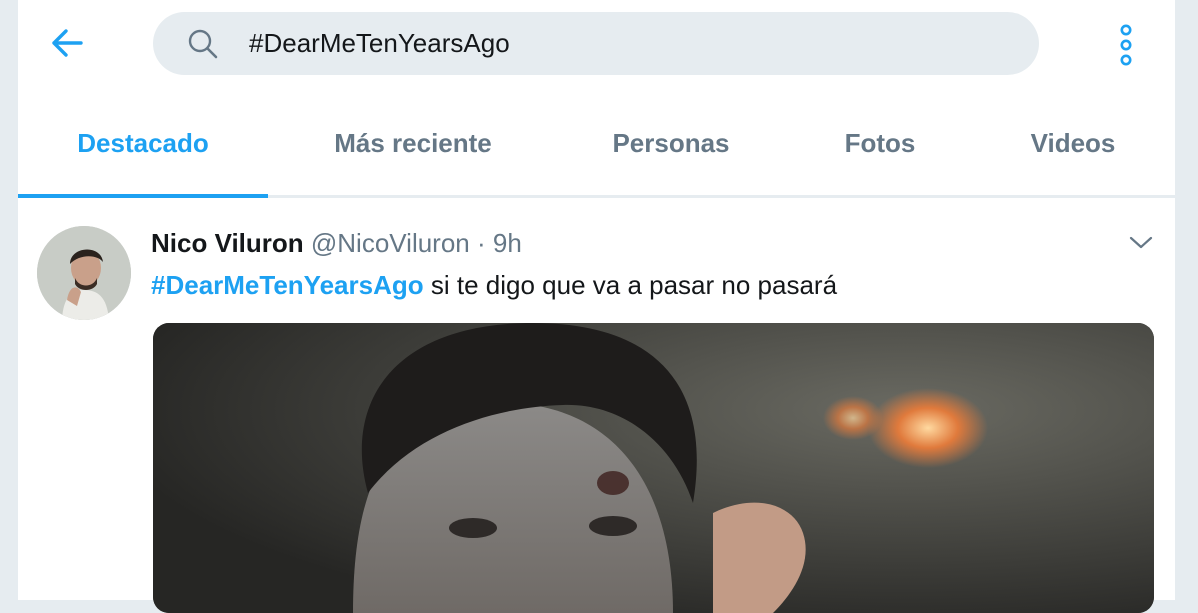 The image size is (1198, 613). Describe the element at coordinates (203, 44) in the screenshot. I see `search-icon` at that location.